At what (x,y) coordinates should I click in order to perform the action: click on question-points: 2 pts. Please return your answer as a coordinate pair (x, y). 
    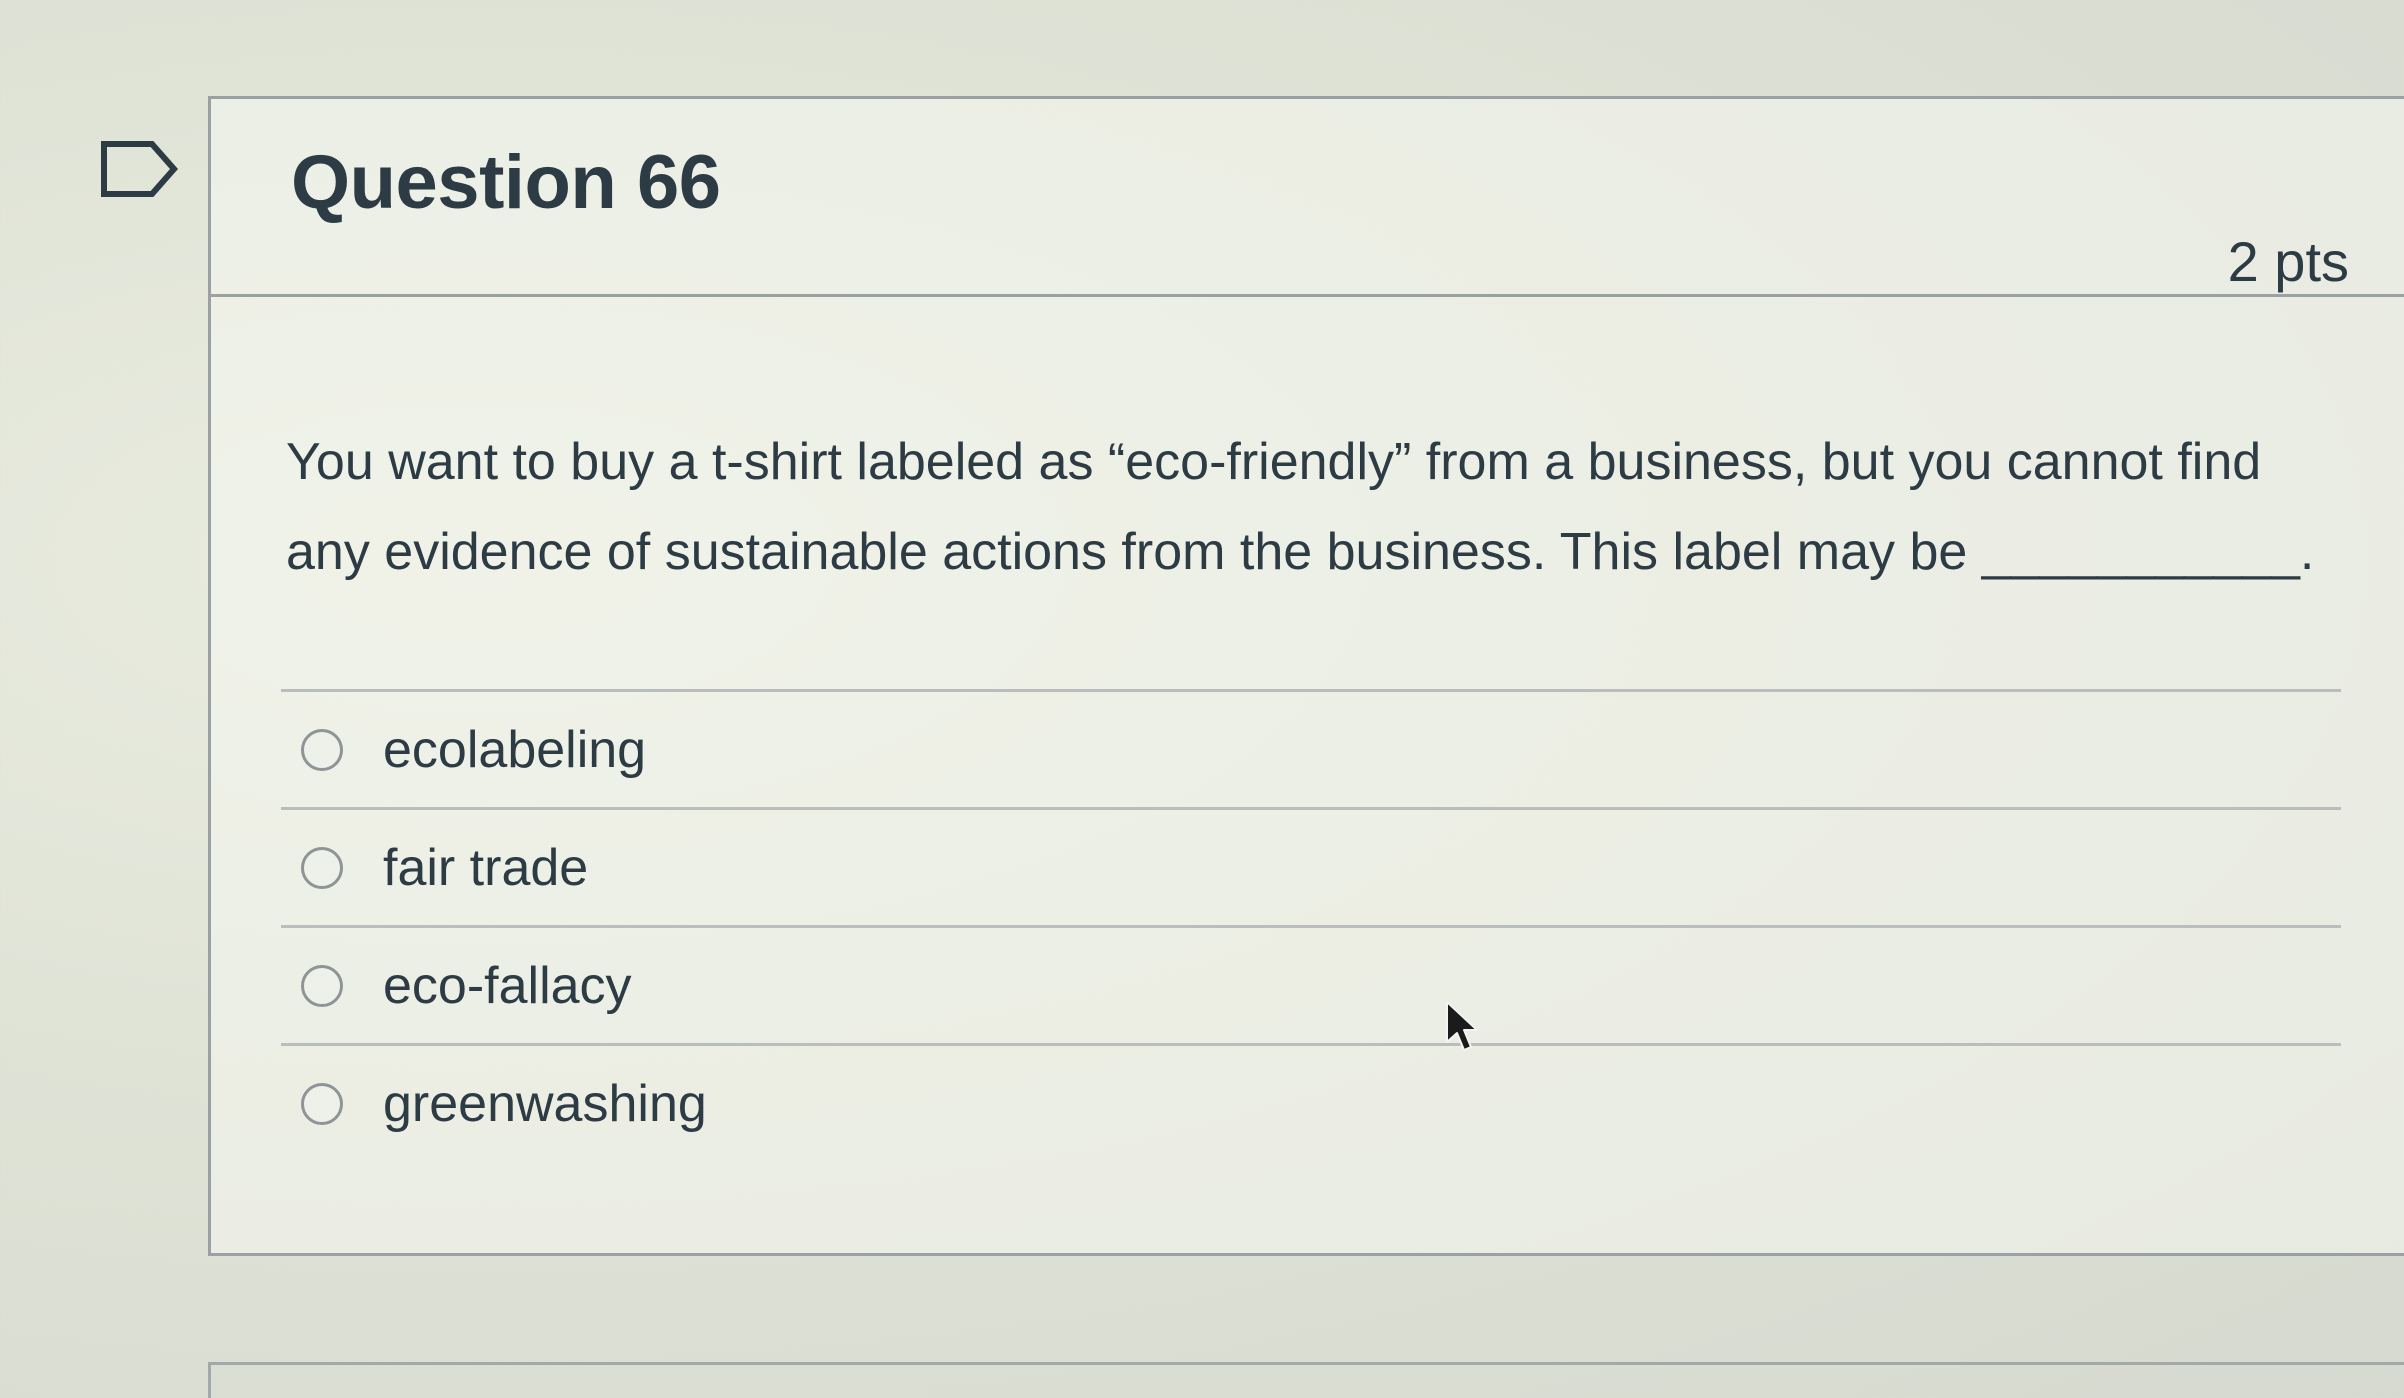
    Looking at the image, I should click on (2288, 261).